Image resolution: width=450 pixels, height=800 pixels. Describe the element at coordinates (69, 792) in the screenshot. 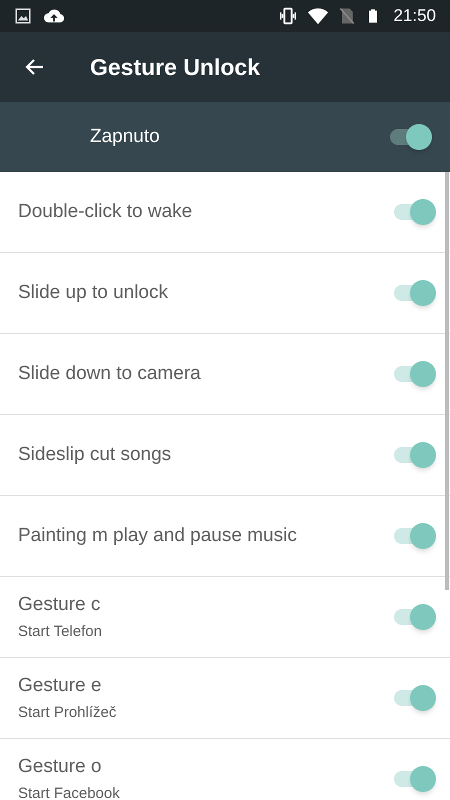

I see `setting-subtitle: Start Facebook` at that location.